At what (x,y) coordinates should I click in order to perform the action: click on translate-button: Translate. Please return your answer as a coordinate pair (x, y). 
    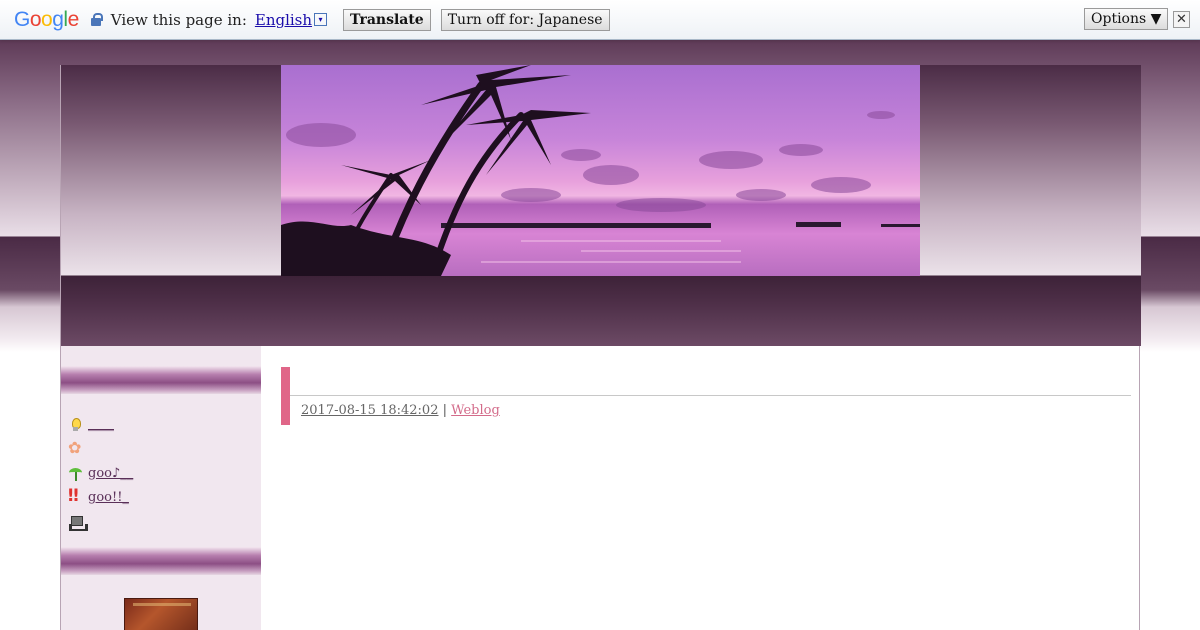
    Looking at the image, I should click on (387, 19).